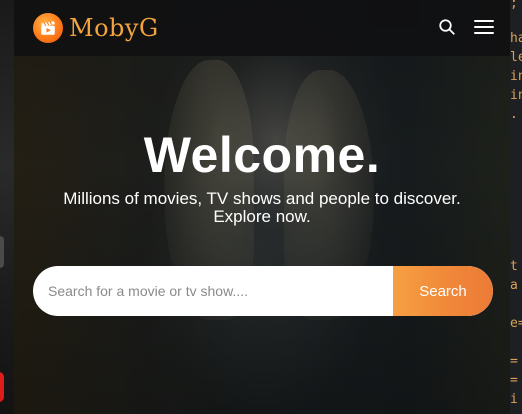 Image resolution: width=522 pixels, height=414 pixels. What do you see at coordinates (514, 285) in the screenshot?
I see `code-fragment: a` at bounding box center [514, 285].